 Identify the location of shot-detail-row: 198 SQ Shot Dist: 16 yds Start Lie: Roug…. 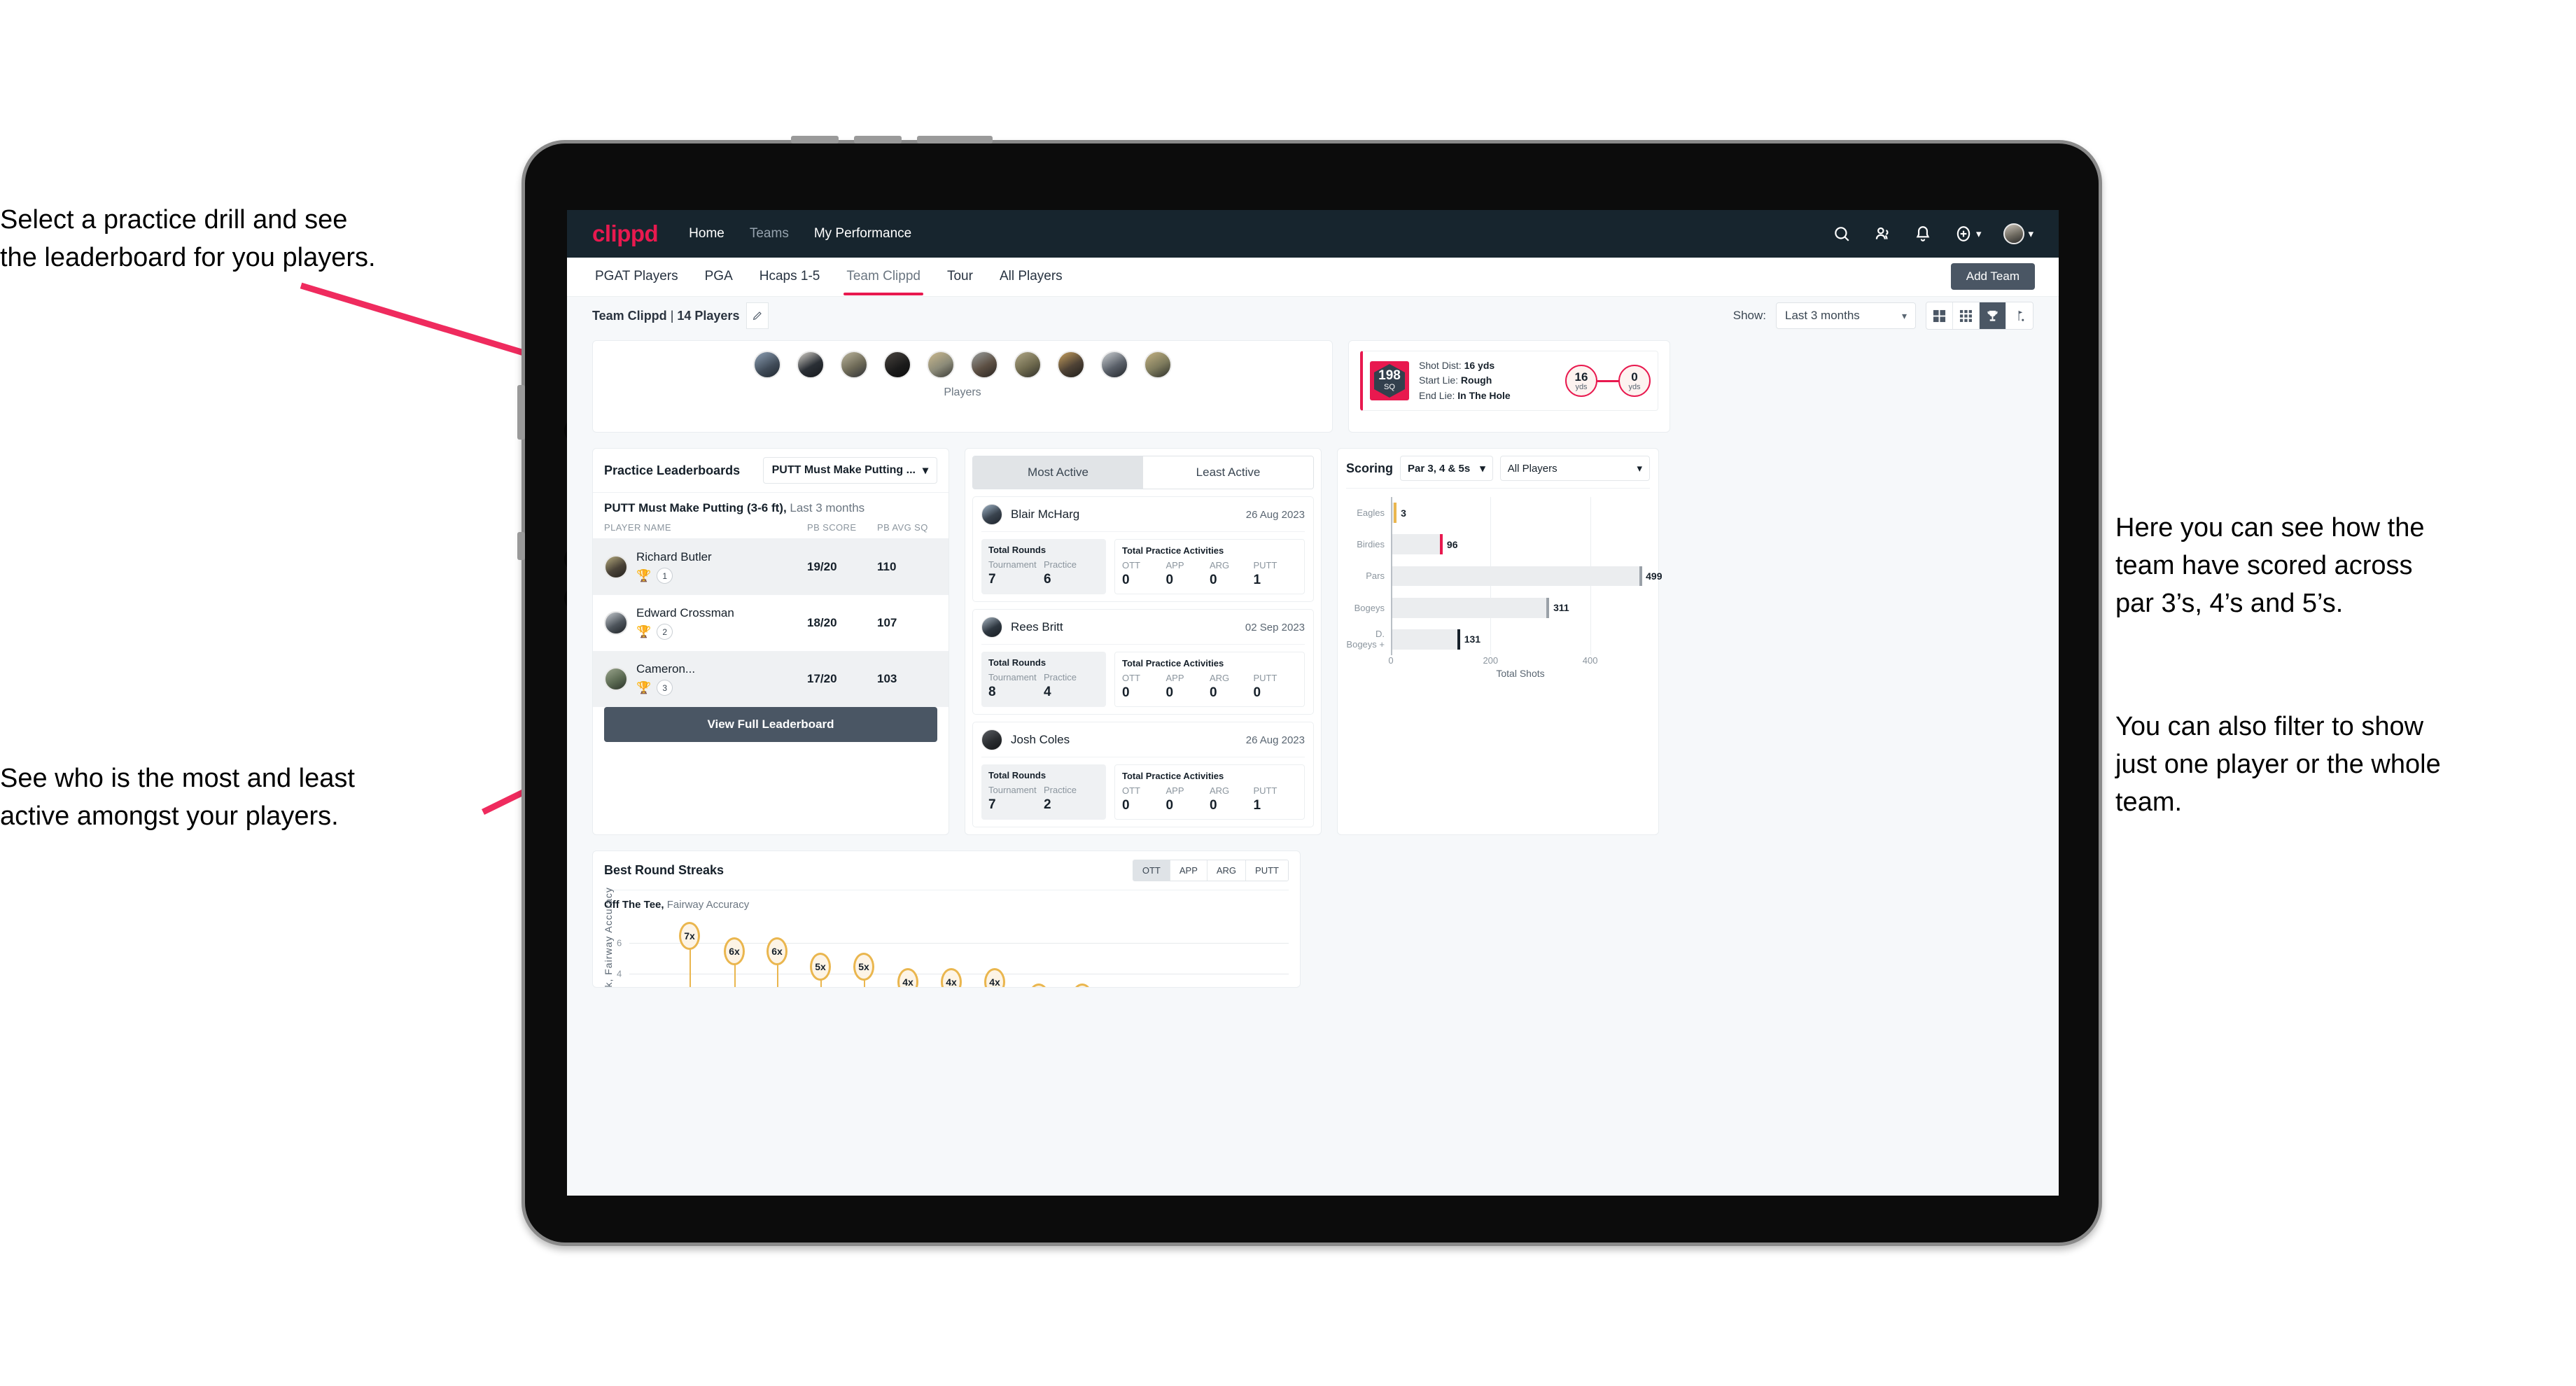
(1509, 381).